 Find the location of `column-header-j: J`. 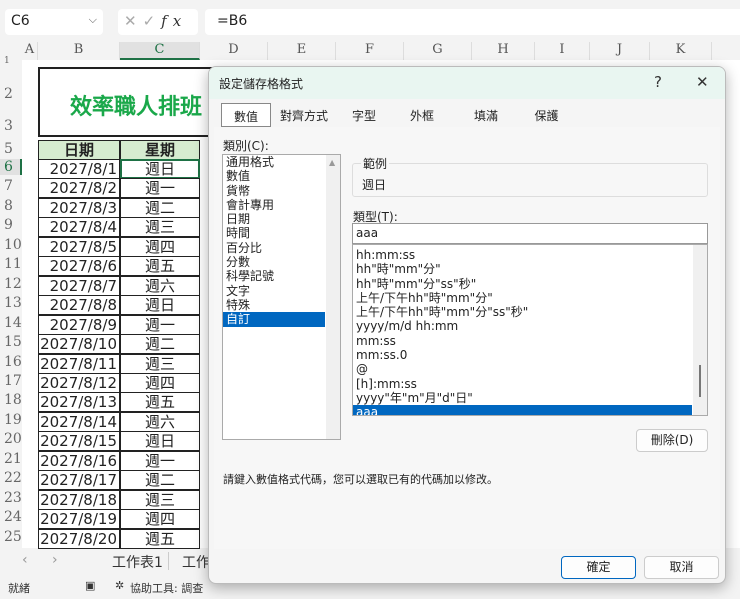

column-header-j: J is located at coordinates (620, 51).